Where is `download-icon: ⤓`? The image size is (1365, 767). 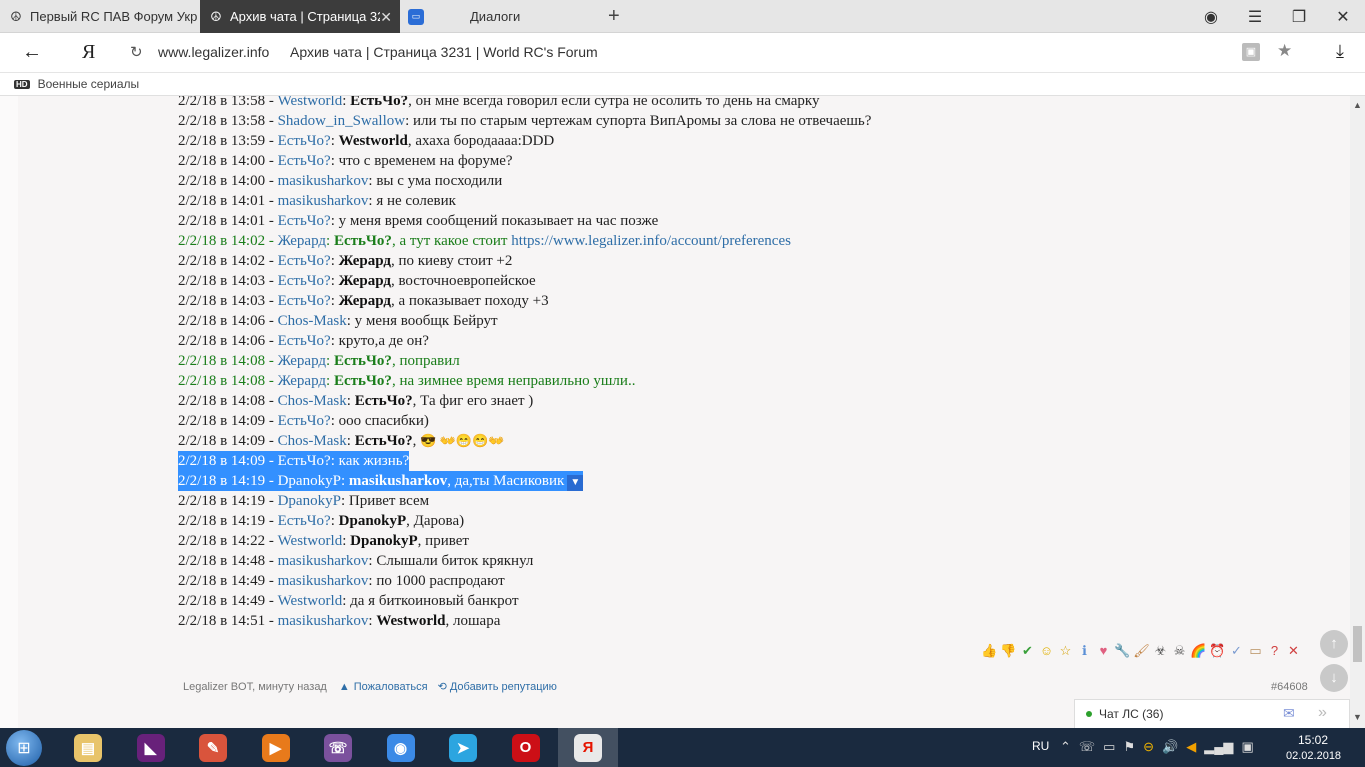 download-icon: ⤓ is located at coordinates (1340, 51).